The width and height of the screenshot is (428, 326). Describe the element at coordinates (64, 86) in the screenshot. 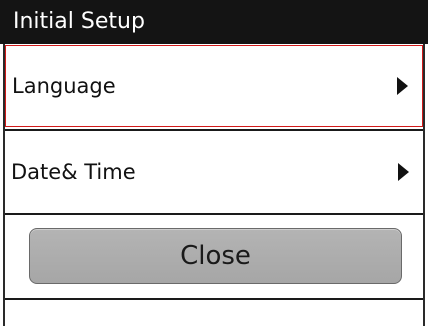

I see `menu-item-label: Language` at that location.